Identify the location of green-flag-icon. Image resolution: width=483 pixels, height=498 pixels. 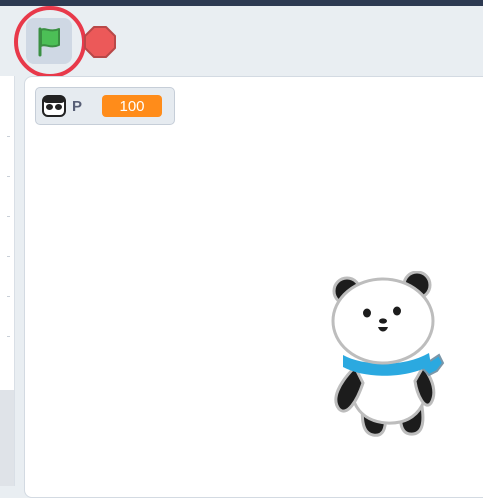
(49, 42).